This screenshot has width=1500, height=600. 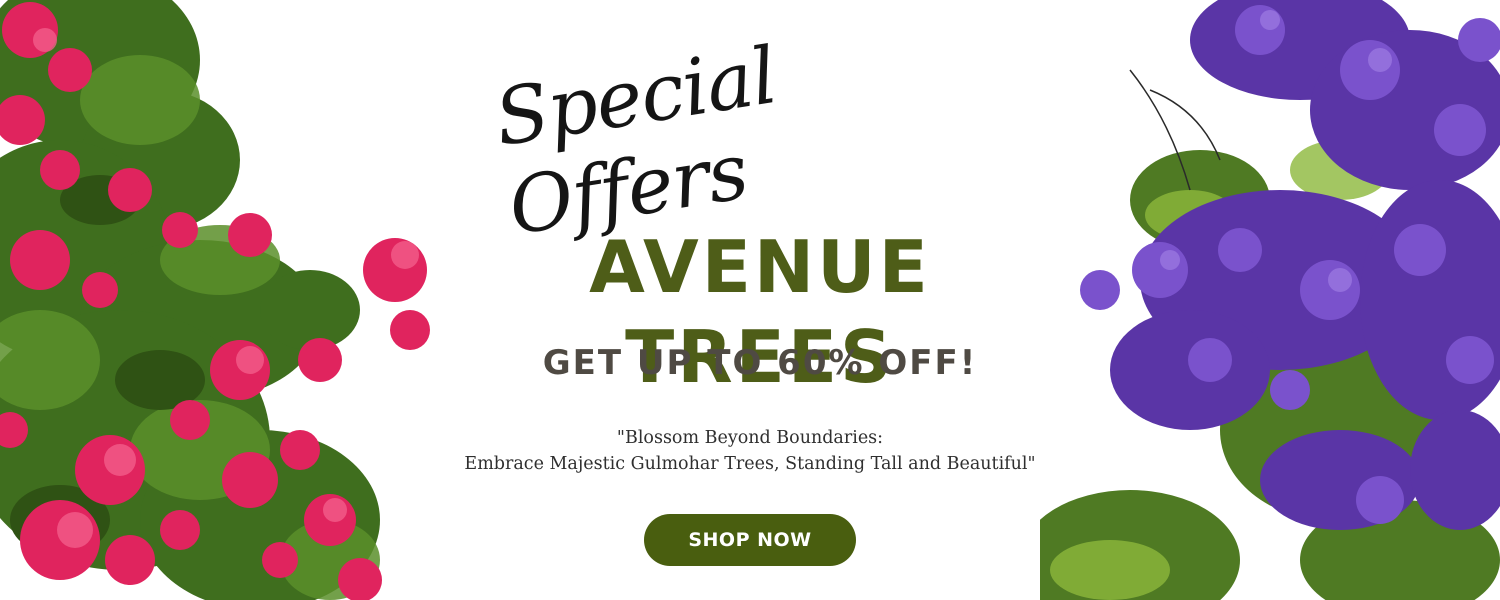 I want to click on discount-headline: GET UP TO 60% OFF!, so click(x=760, y=363).